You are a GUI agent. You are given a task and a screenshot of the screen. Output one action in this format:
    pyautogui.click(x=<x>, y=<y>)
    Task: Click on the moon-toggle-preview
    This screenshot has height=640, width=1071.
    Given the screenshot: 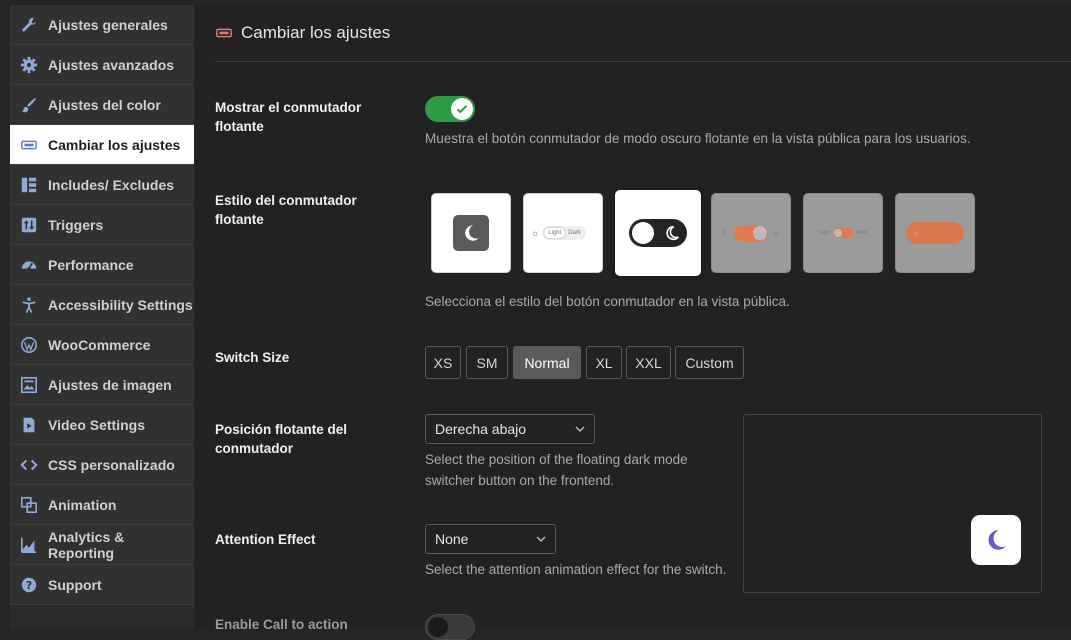 What is the action you would take?
    pyautogui.click(x=658, y=233)
    